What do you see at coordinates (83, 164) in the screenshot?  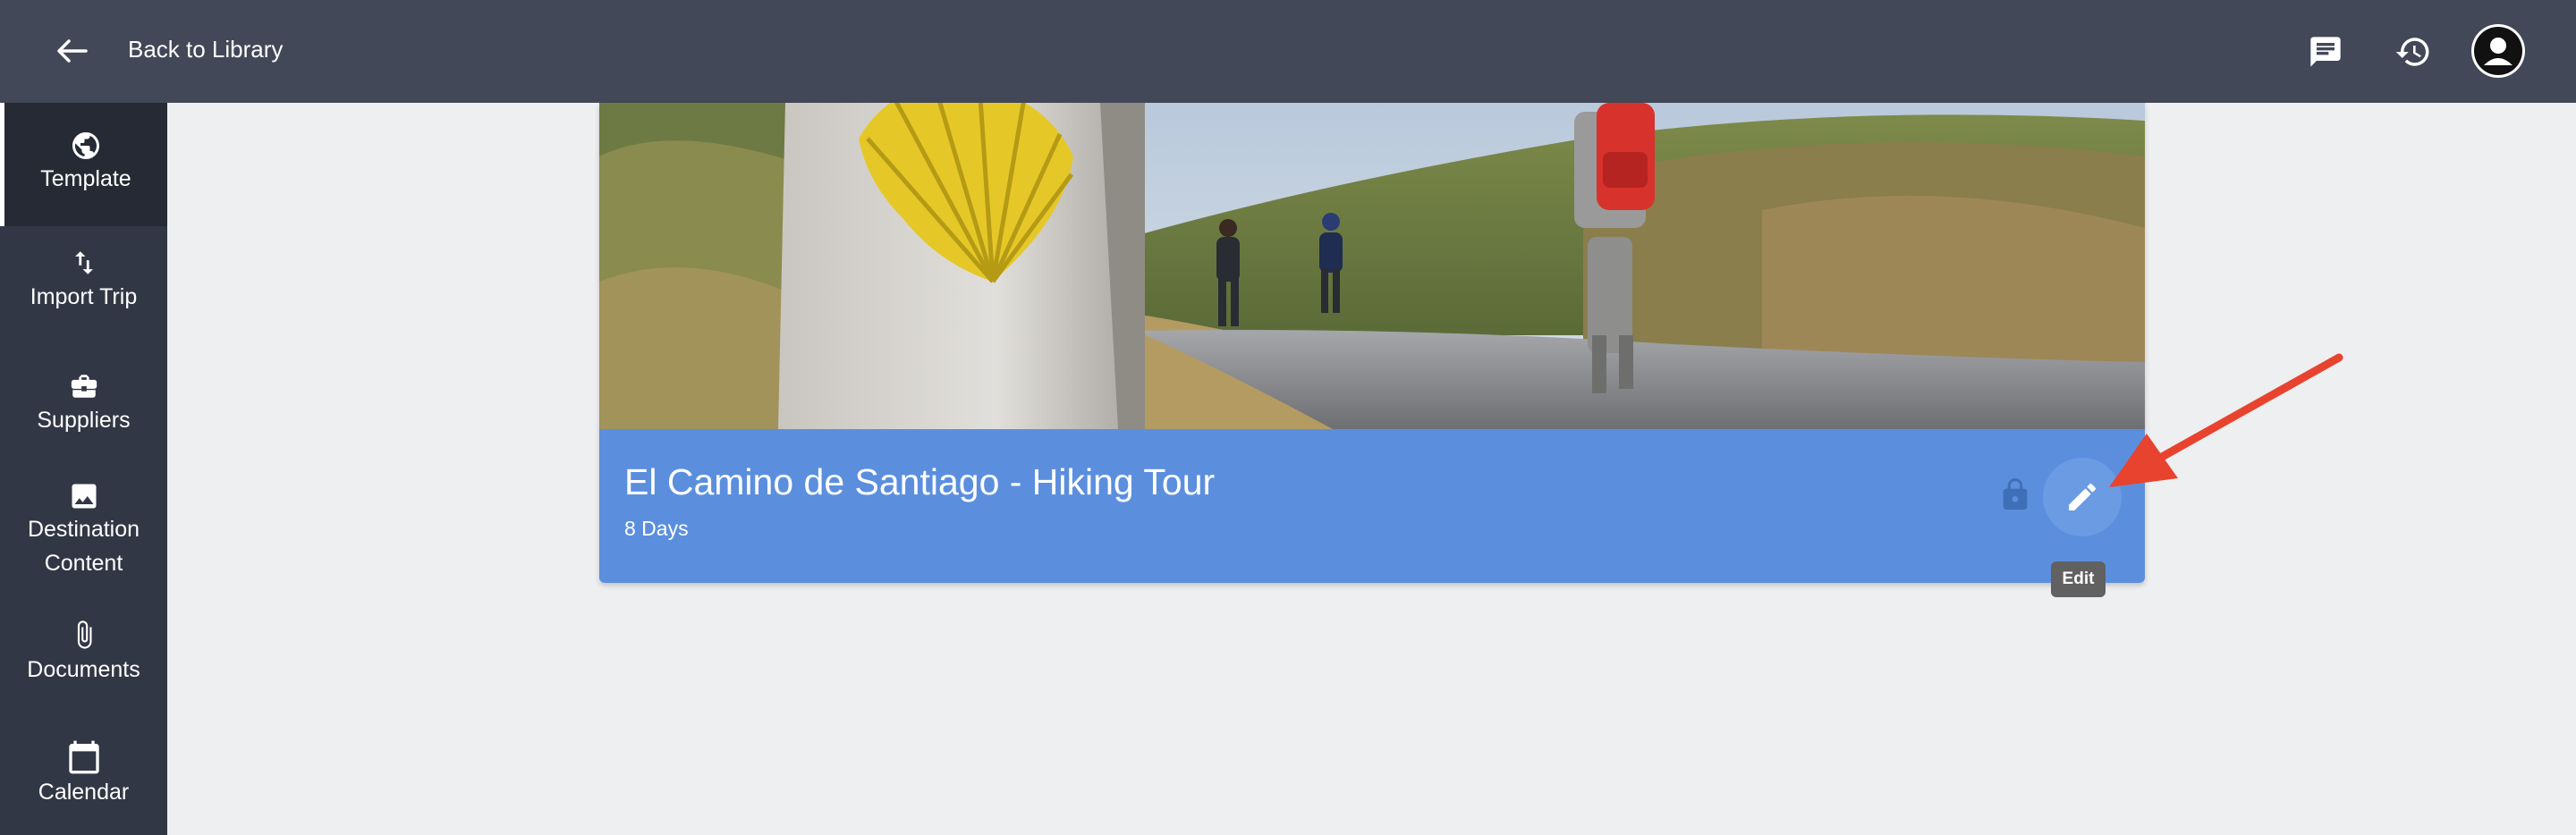 I see `sidebar-item-template: Template` at bounding box center [83, 164].